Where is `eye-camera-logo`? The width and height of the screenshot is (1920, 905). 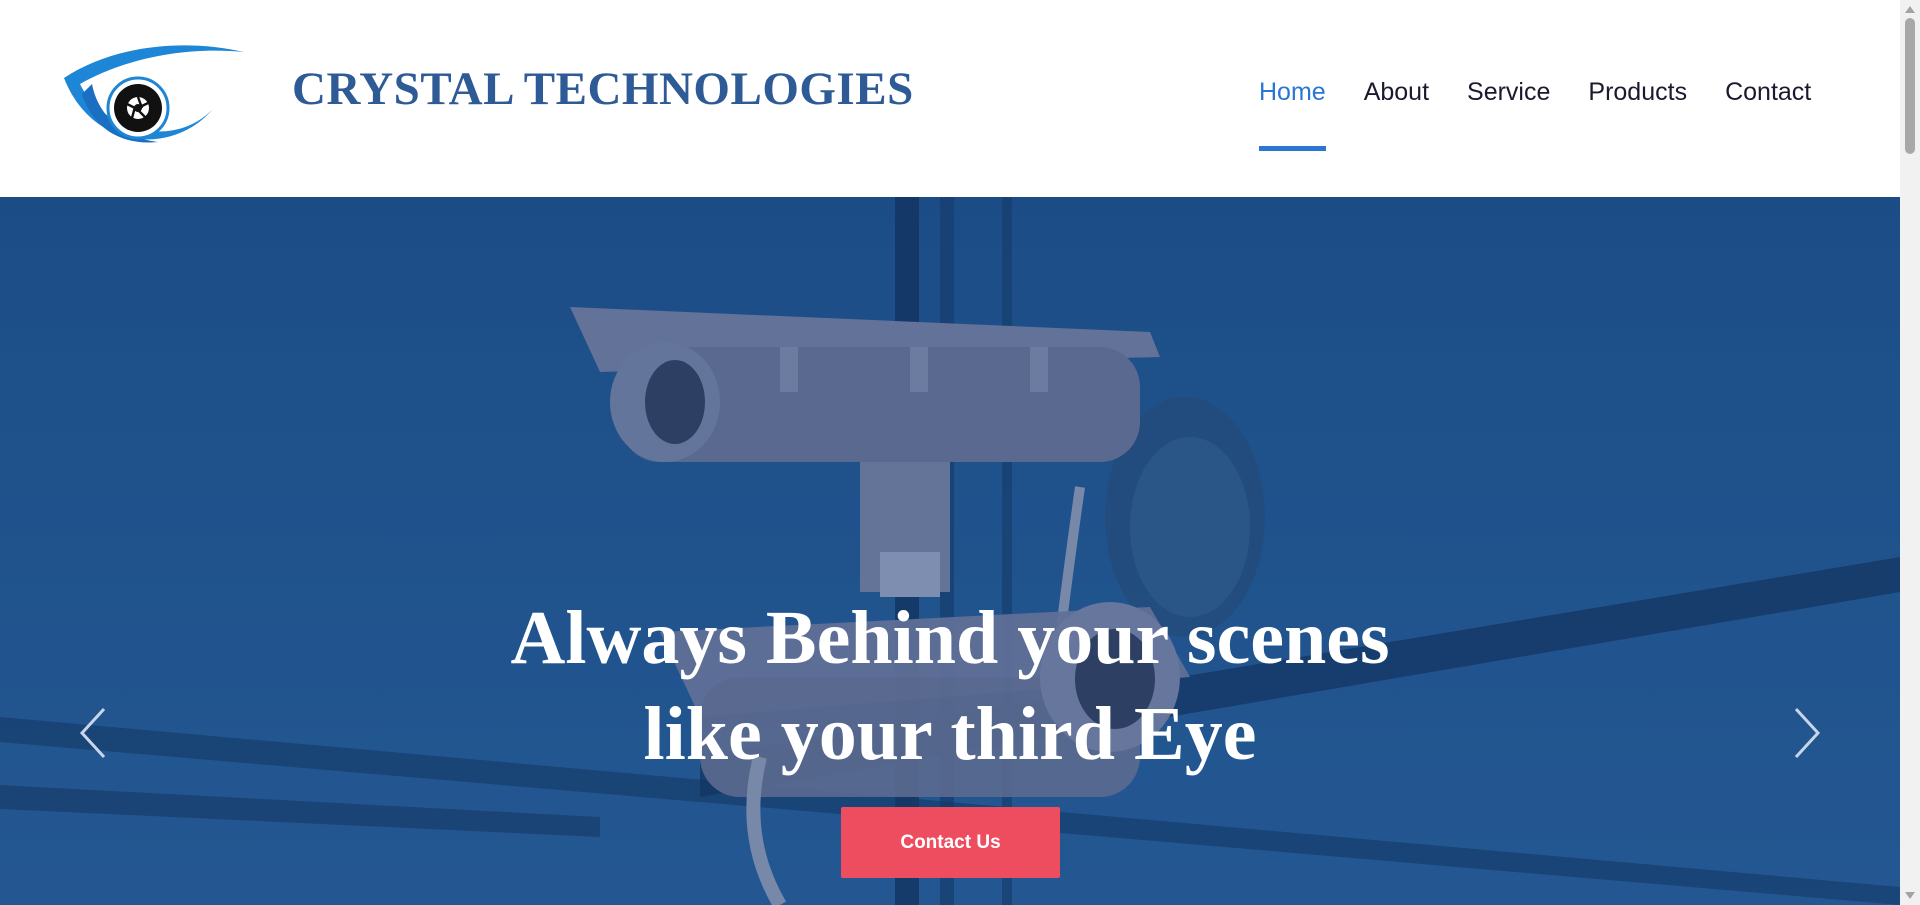
eye-camera-logo is located at coordinates (156, 98).